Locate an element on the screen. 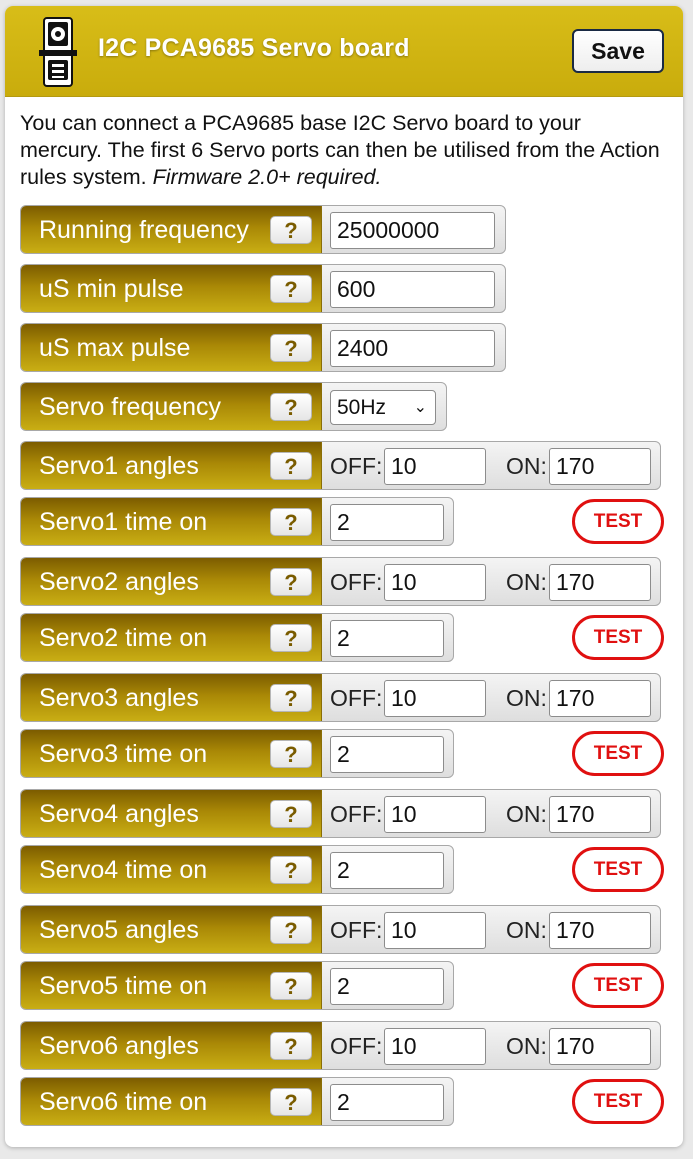 This screenshot has width=693, height=1159. row-servo1-time: Servo1 time on ? is located at coordinates (237, 521).